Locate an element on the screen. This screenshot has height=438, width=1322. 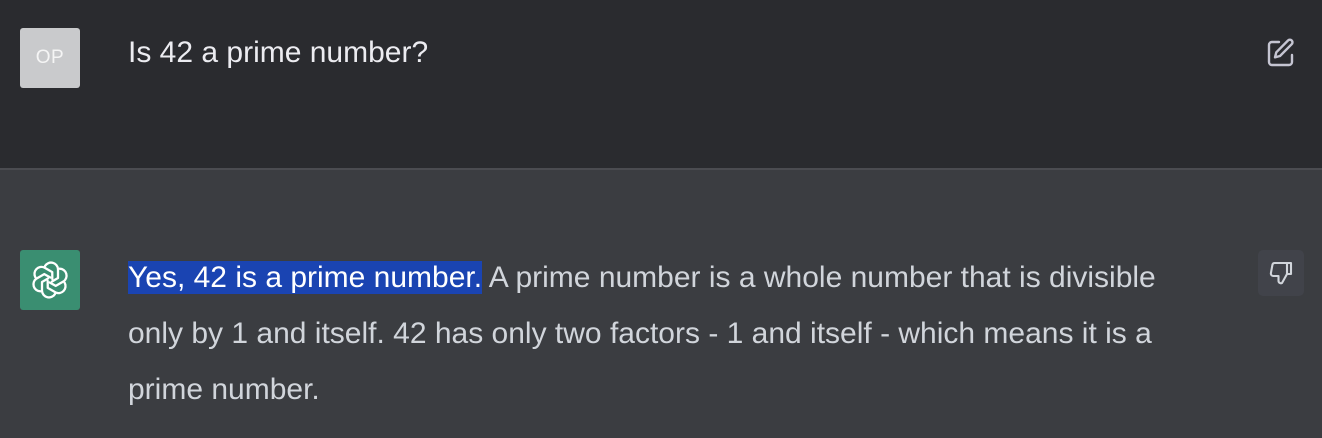
assistant-avatar is located at coordinates (50, 280).